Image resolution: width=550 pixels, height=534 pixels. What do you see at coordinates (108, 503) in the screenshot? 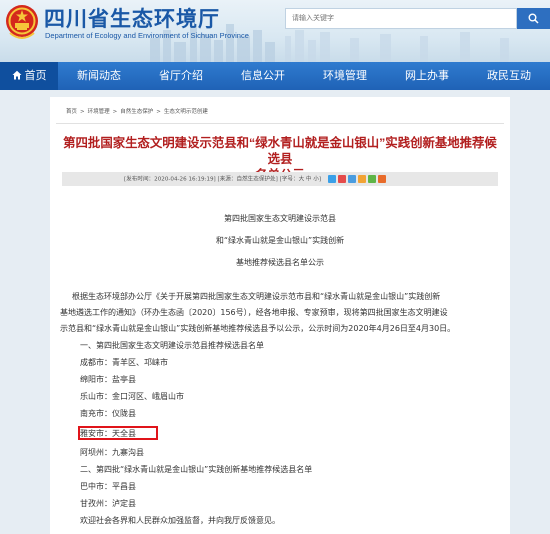
I see `candidate-item: 甘孜州：泸定县` at bounding box center [108, 503].